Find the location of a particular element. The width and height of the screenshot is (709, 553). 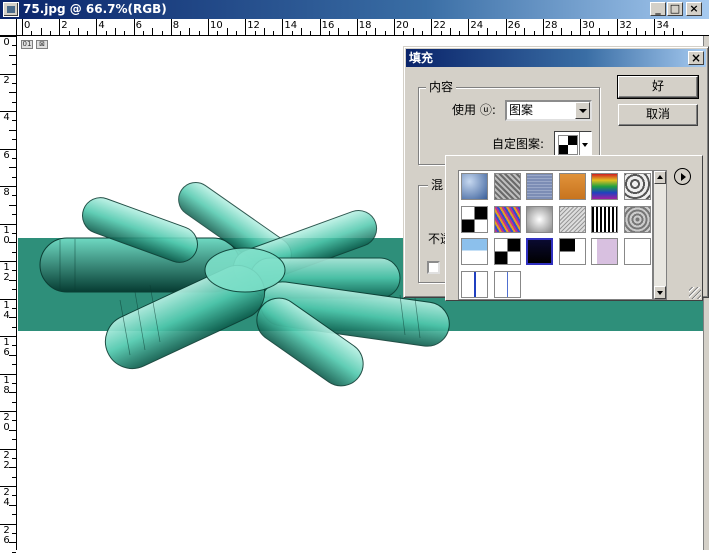

navy-pattern is located at coordinates (539, 251).